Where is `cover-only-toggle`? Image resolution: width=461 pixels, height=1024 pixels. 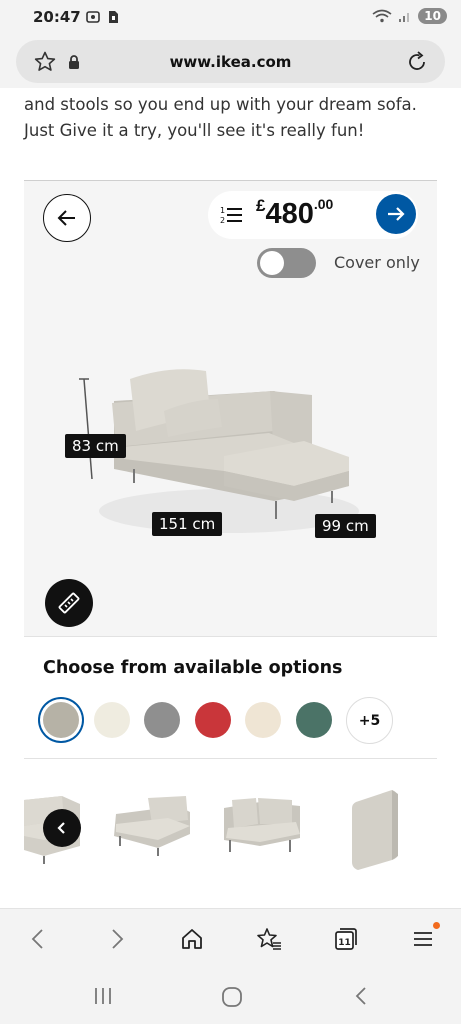 cover-only-toggle is located at coordinates (286, 263).